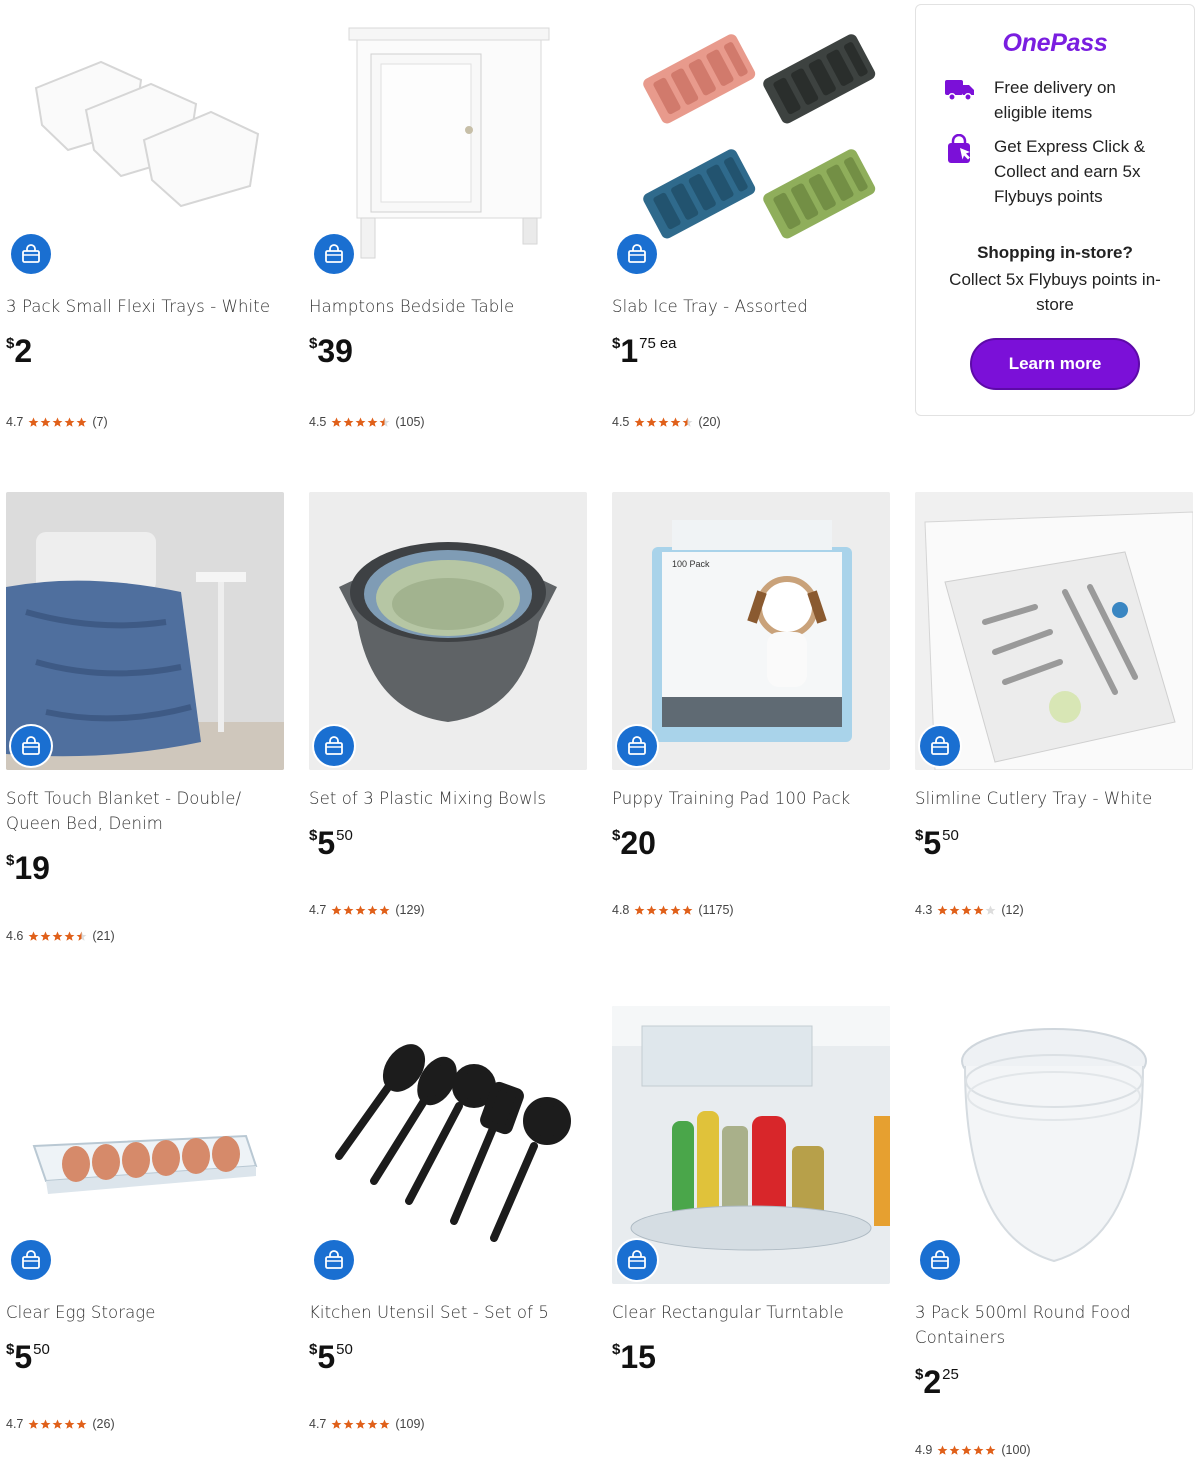 The height and width of the screenshot is (1464, 1200). What do you see at coordinates (1054, 1325) in the screenshot?
I see `product-title: 3 Pack 500ml Round Food Containers` at bounding box center [1054, 1325].